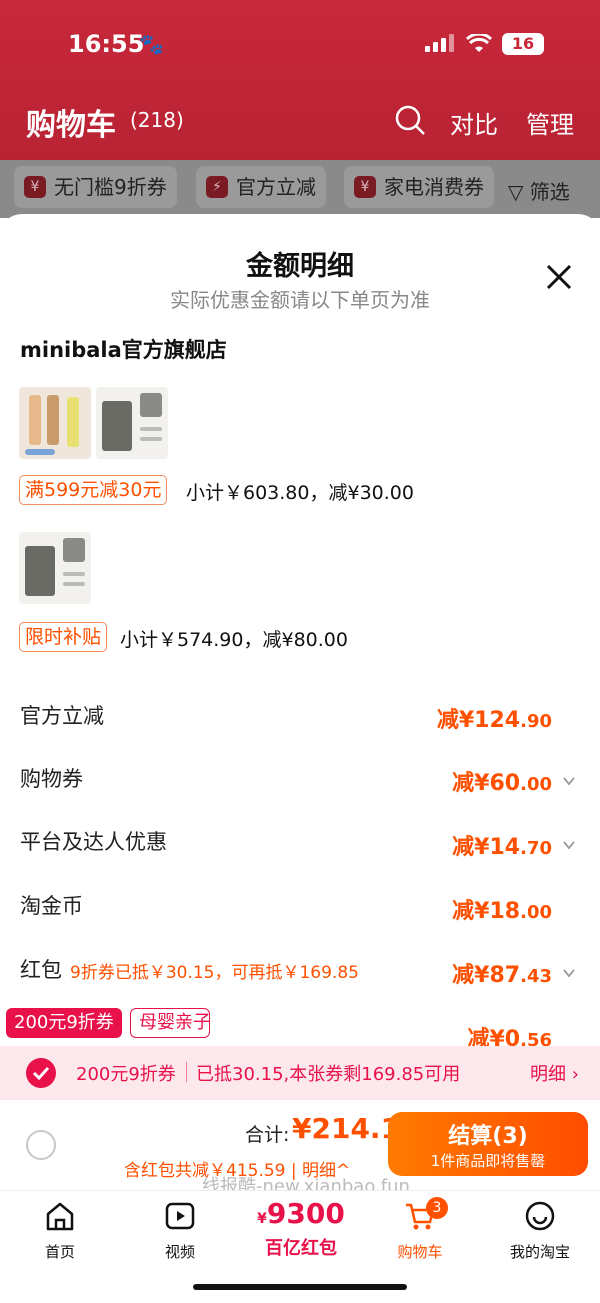 This screenshot has height=1303, width=600. Describe the element at coordinates (437, 1208) in the screenshot. I see `cart-badge: 3` at that location.